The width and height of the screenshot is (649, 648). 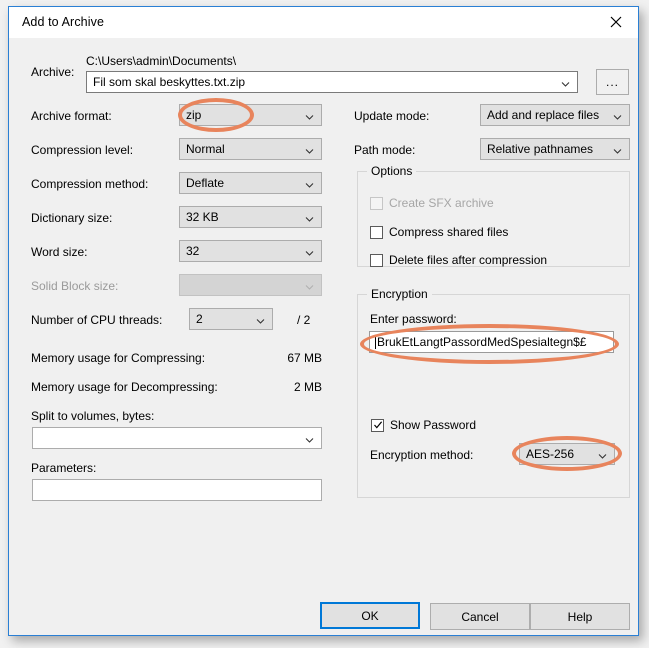 I want to click on encryption-method-value: AES-256, so click(x=550, y=454).